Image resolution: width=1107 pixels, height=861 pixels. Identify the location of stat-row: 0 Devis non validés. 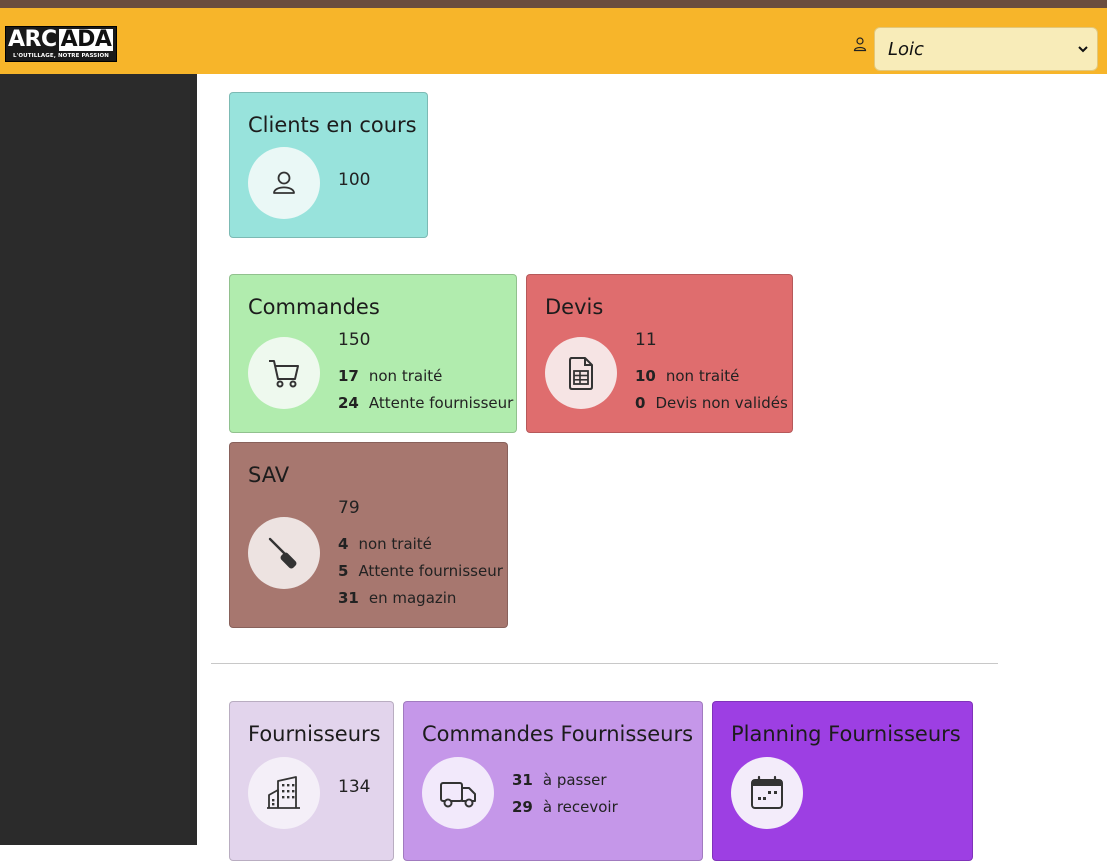
(711, 403).